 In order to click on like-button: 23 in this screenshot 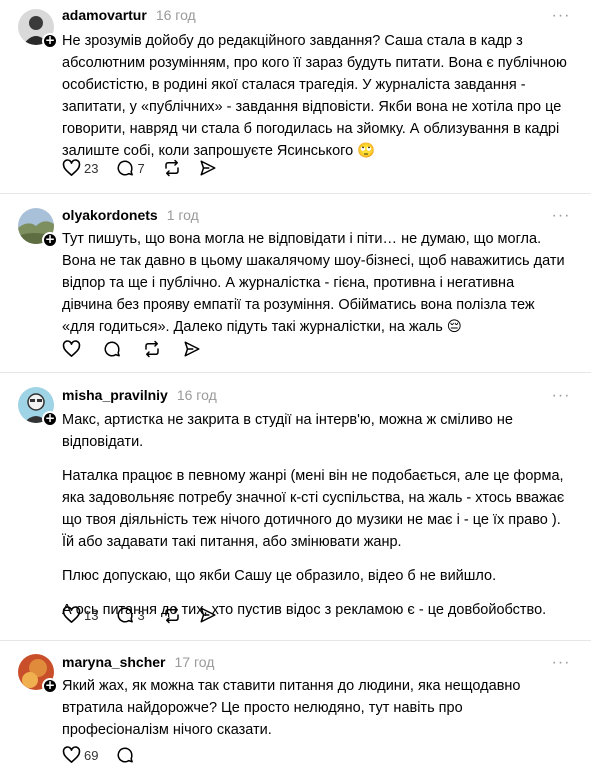, I will do `click(80, 168)`.